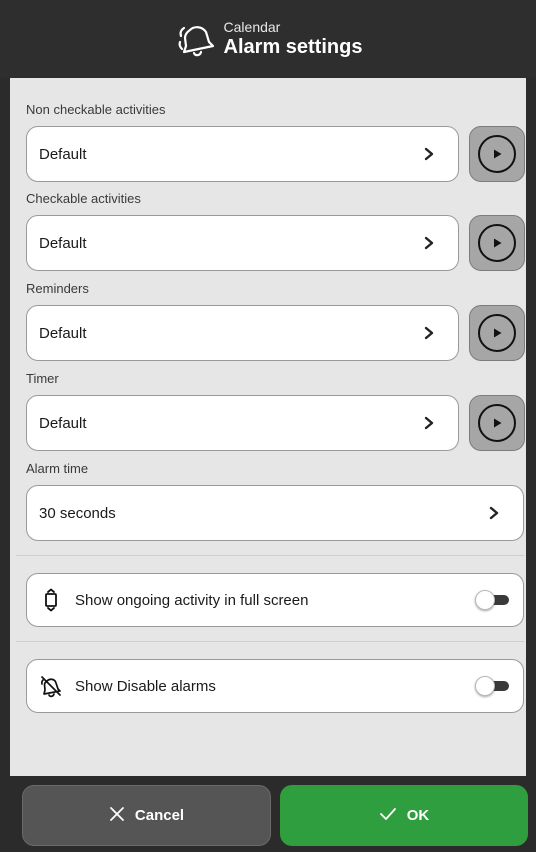 This screenshot has height=852, width=536. What do you see at coordinates (242, 154) in the screenshot?
I see `non-checkable-select: Default` at bounding box center [242, 154].